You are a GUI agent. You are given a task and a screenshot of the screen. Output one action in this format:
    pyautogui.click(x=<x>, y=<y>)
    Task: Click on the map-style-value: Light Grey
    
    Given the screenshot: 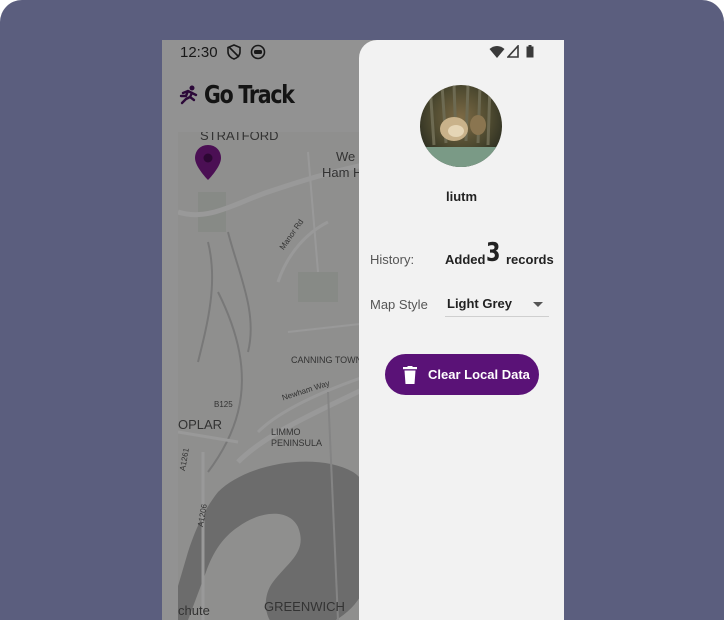 What is the action you would take?
    pyautogui.click(x=480, y=303)
    